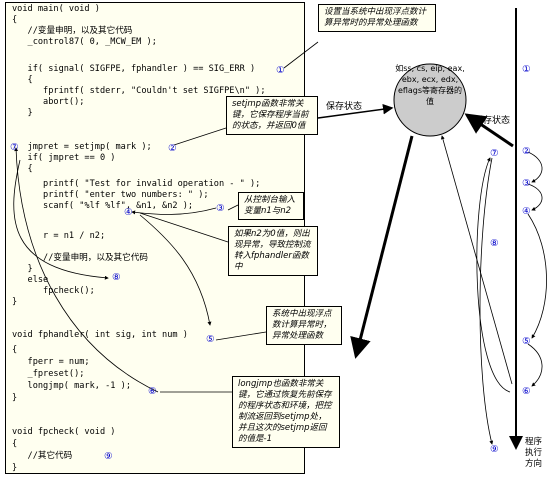 The width and height of the screenshot is (554, 480). What do you see at coordinates (526, 211) in the screenshot?
I see `timeline-ref-4: ④` at bounding box center [526, 211].